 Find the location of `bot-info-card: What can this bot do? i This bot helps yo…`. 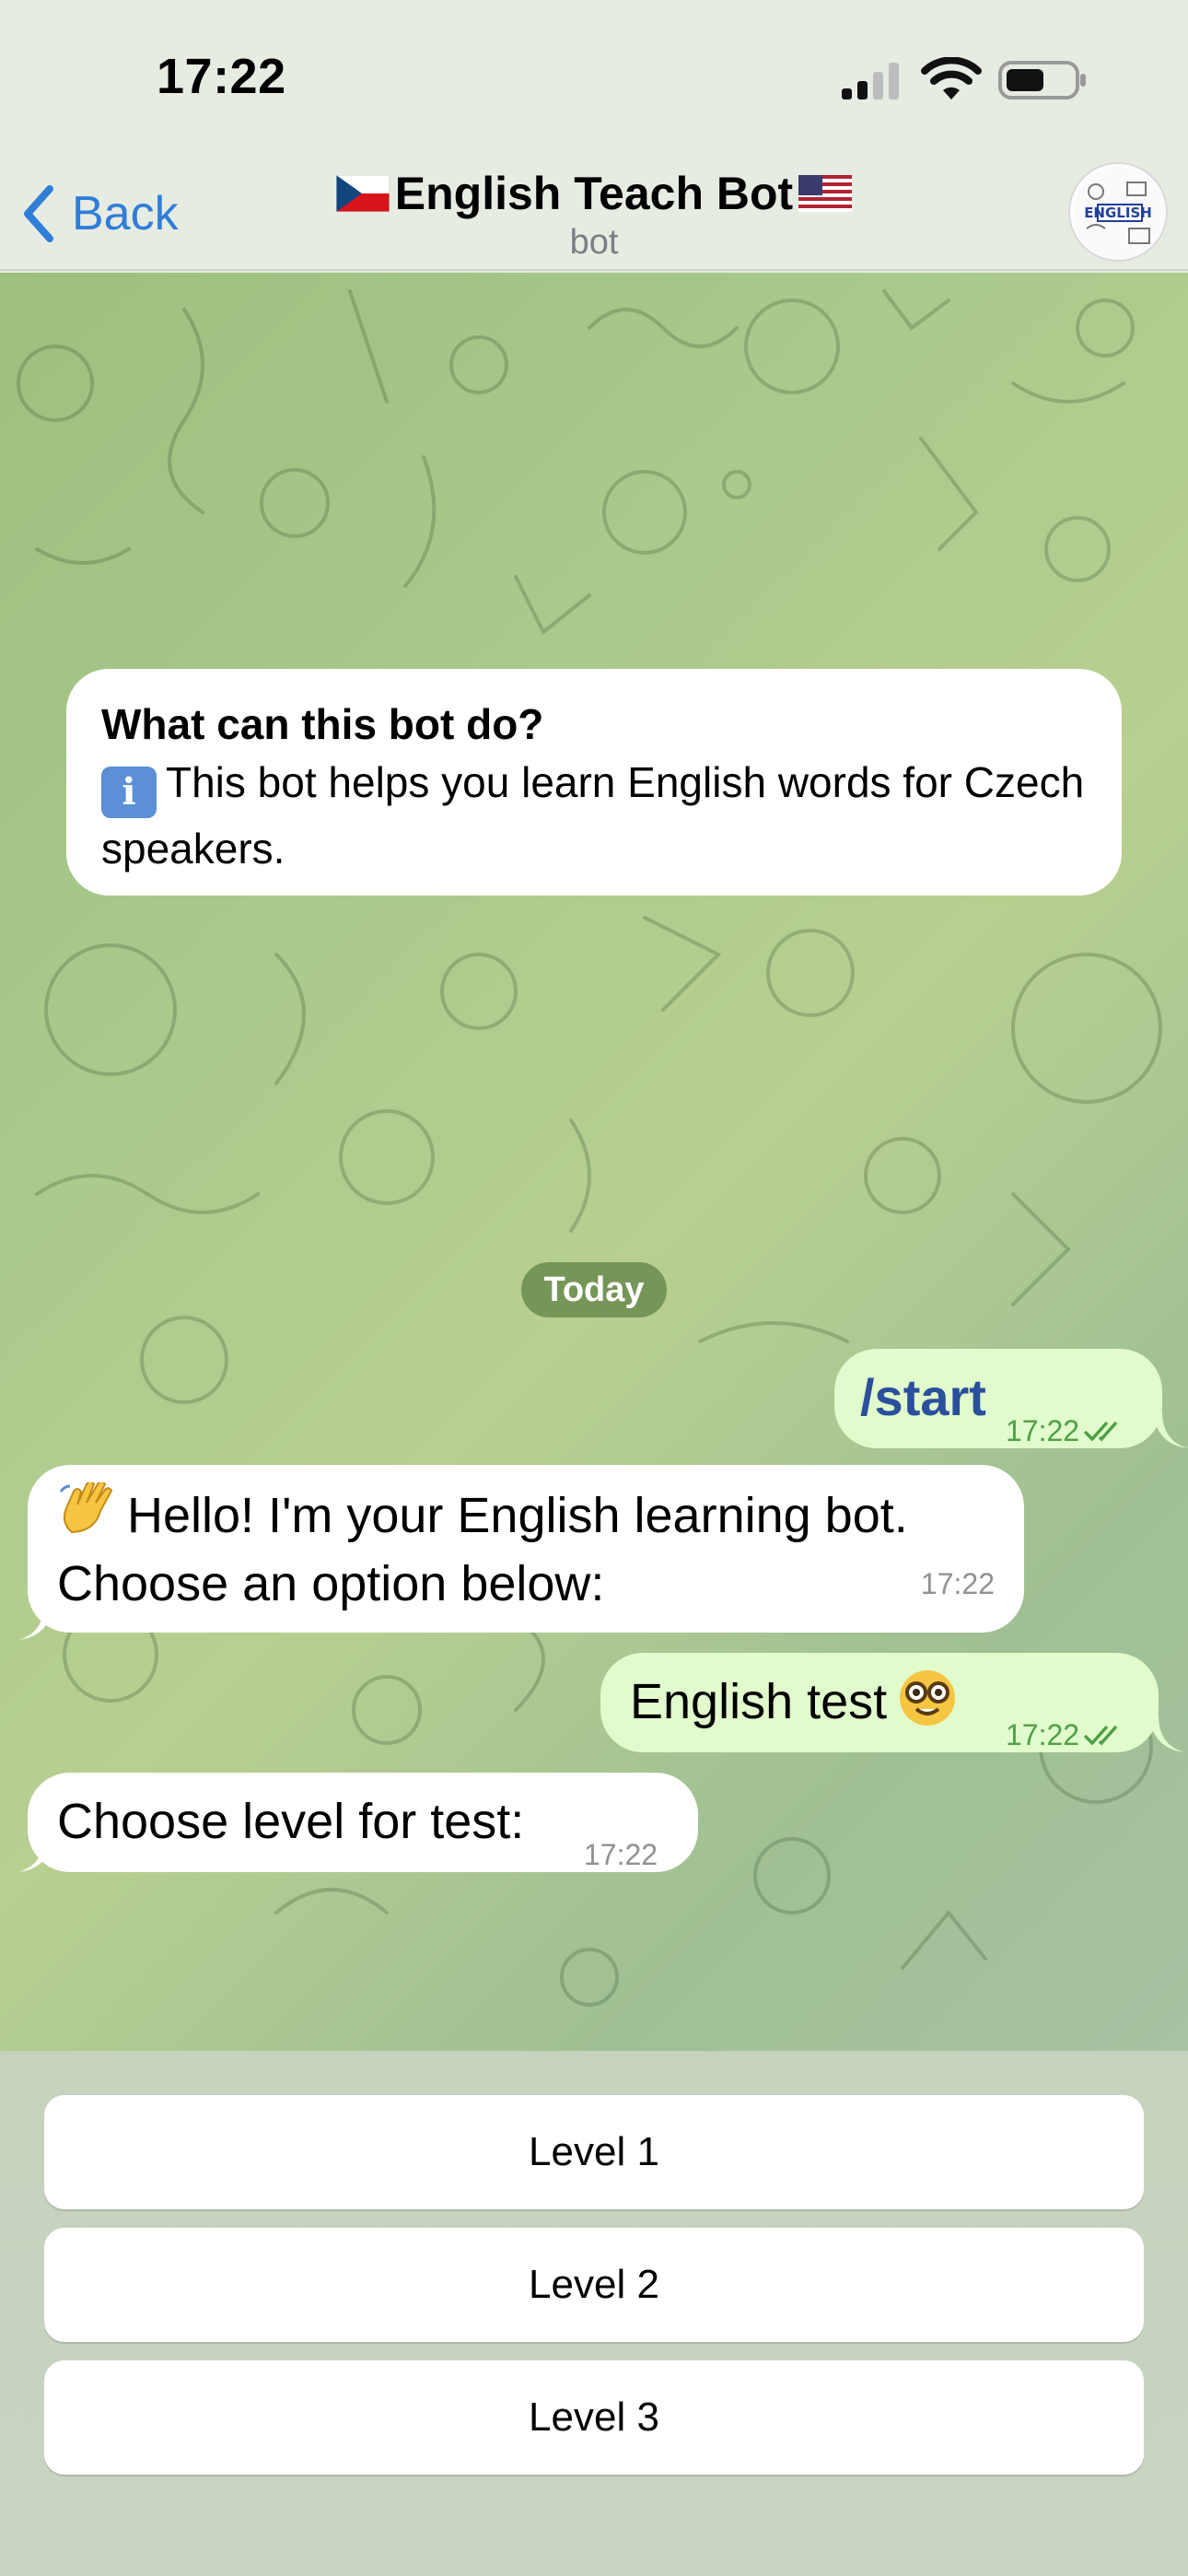

bot-info-card: What can this bot do? i This bot helps yo… is located at coordinates (594, 782).